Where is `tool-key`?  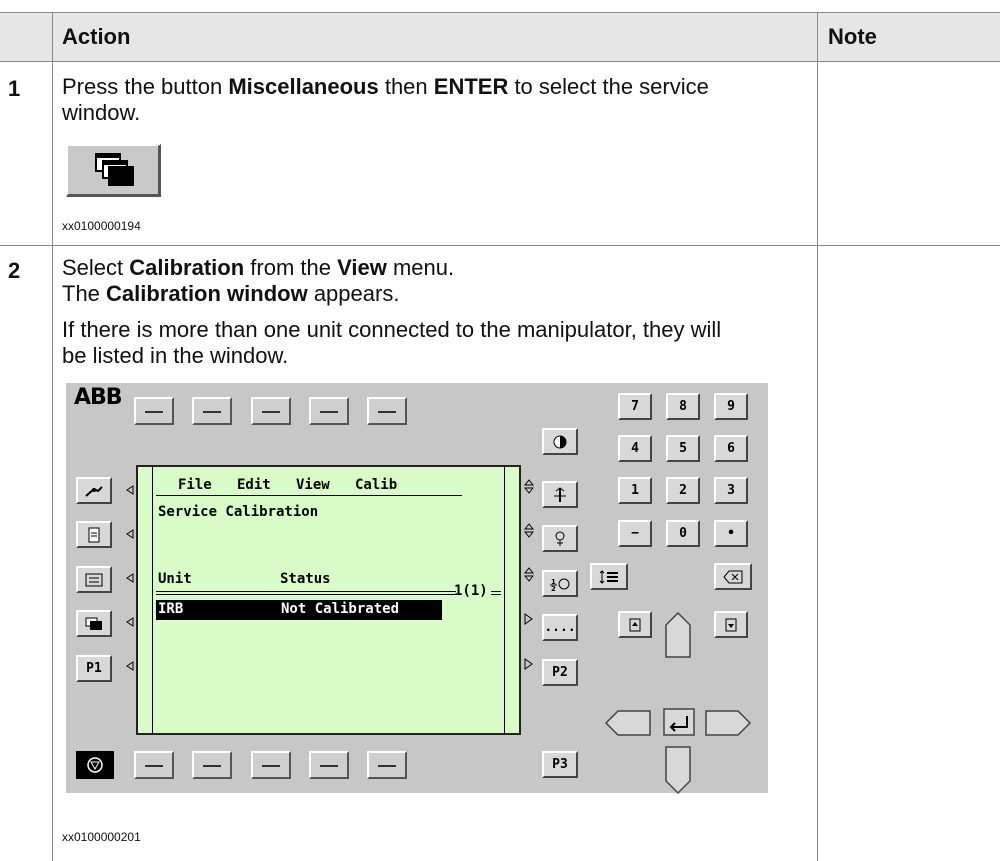
tool-key is located at coordinates (560, 538).